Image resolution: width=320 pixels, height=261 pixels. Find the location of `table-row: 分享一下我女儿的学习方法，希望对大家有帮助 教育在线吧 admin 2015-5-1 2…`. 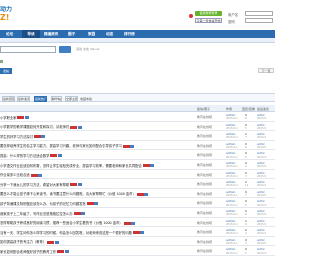

table-row: 分享一下我女儿的学习方法，希望对大家有帮助 教育在线吧 admin 2015-5-1 2… is located at coordinates (137, 184).